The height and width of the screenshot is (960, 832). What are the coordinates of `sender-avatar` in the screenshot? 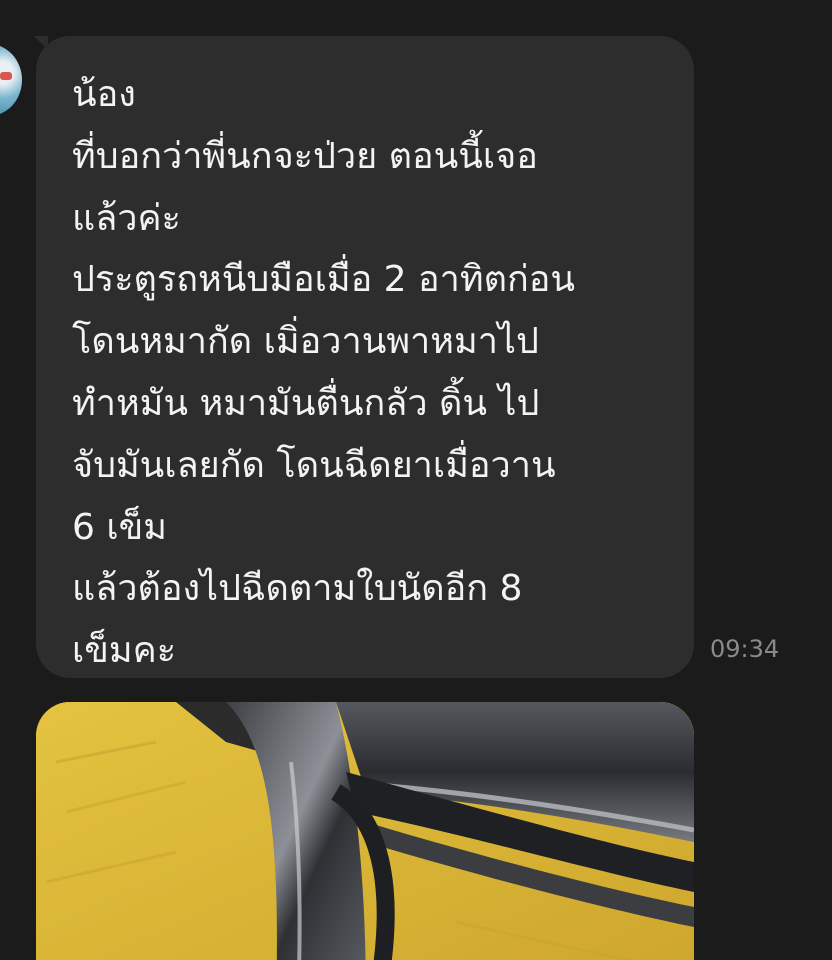 It's located at (11, 80).